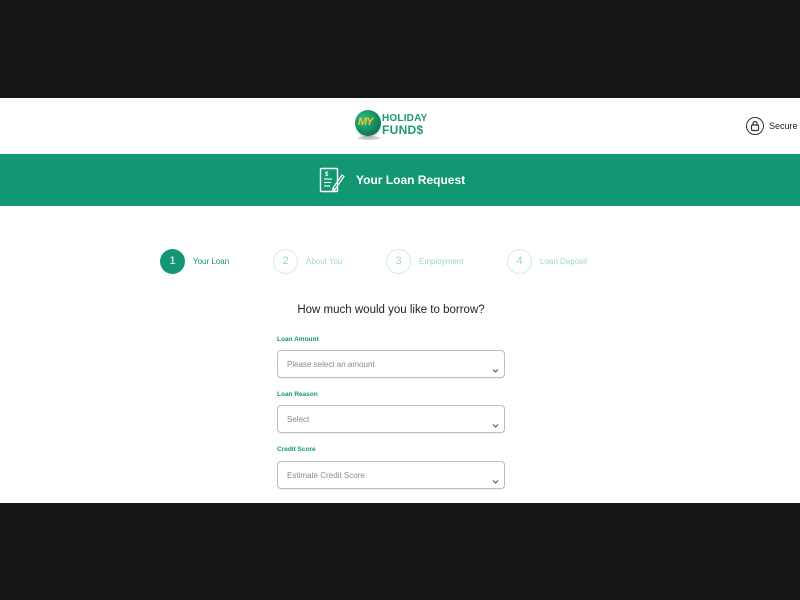 Image resolution: width=800 pixels, height=600 pixels. Describe the element at coordinates (391, 364) in the screenshot. I see `loan-amount-select: Please select an amount` at that location.